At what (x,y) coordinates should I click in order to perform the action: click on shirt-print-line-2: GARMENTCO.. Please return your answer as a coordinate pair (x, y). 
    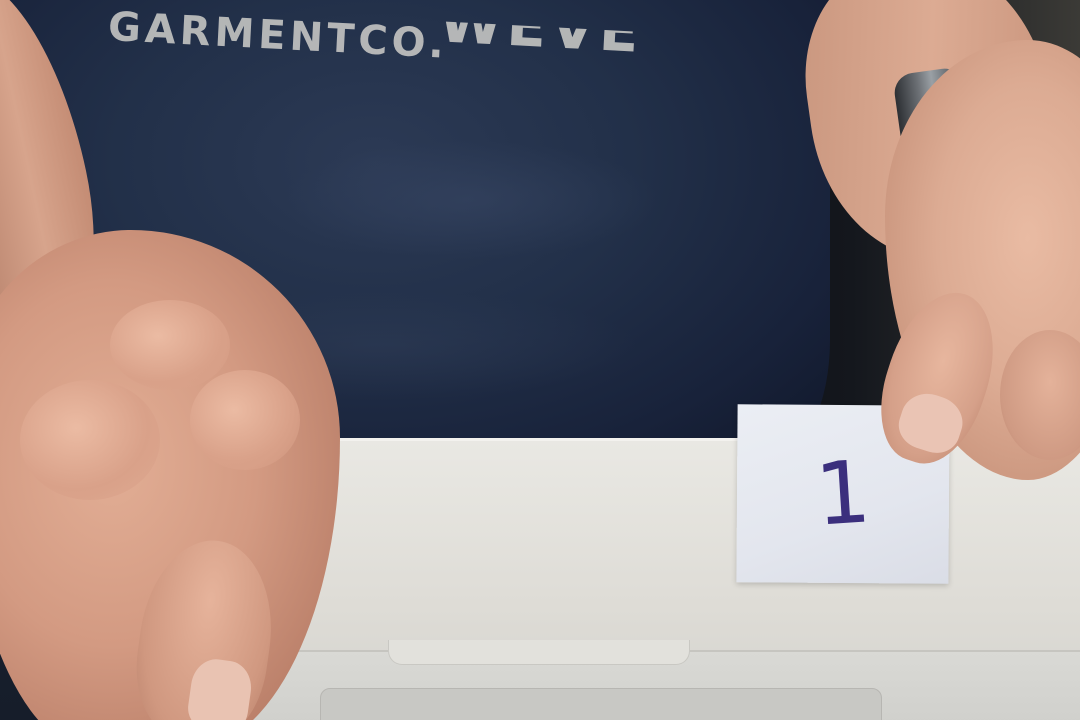
    Looking at the image, I should click on (278, 35).